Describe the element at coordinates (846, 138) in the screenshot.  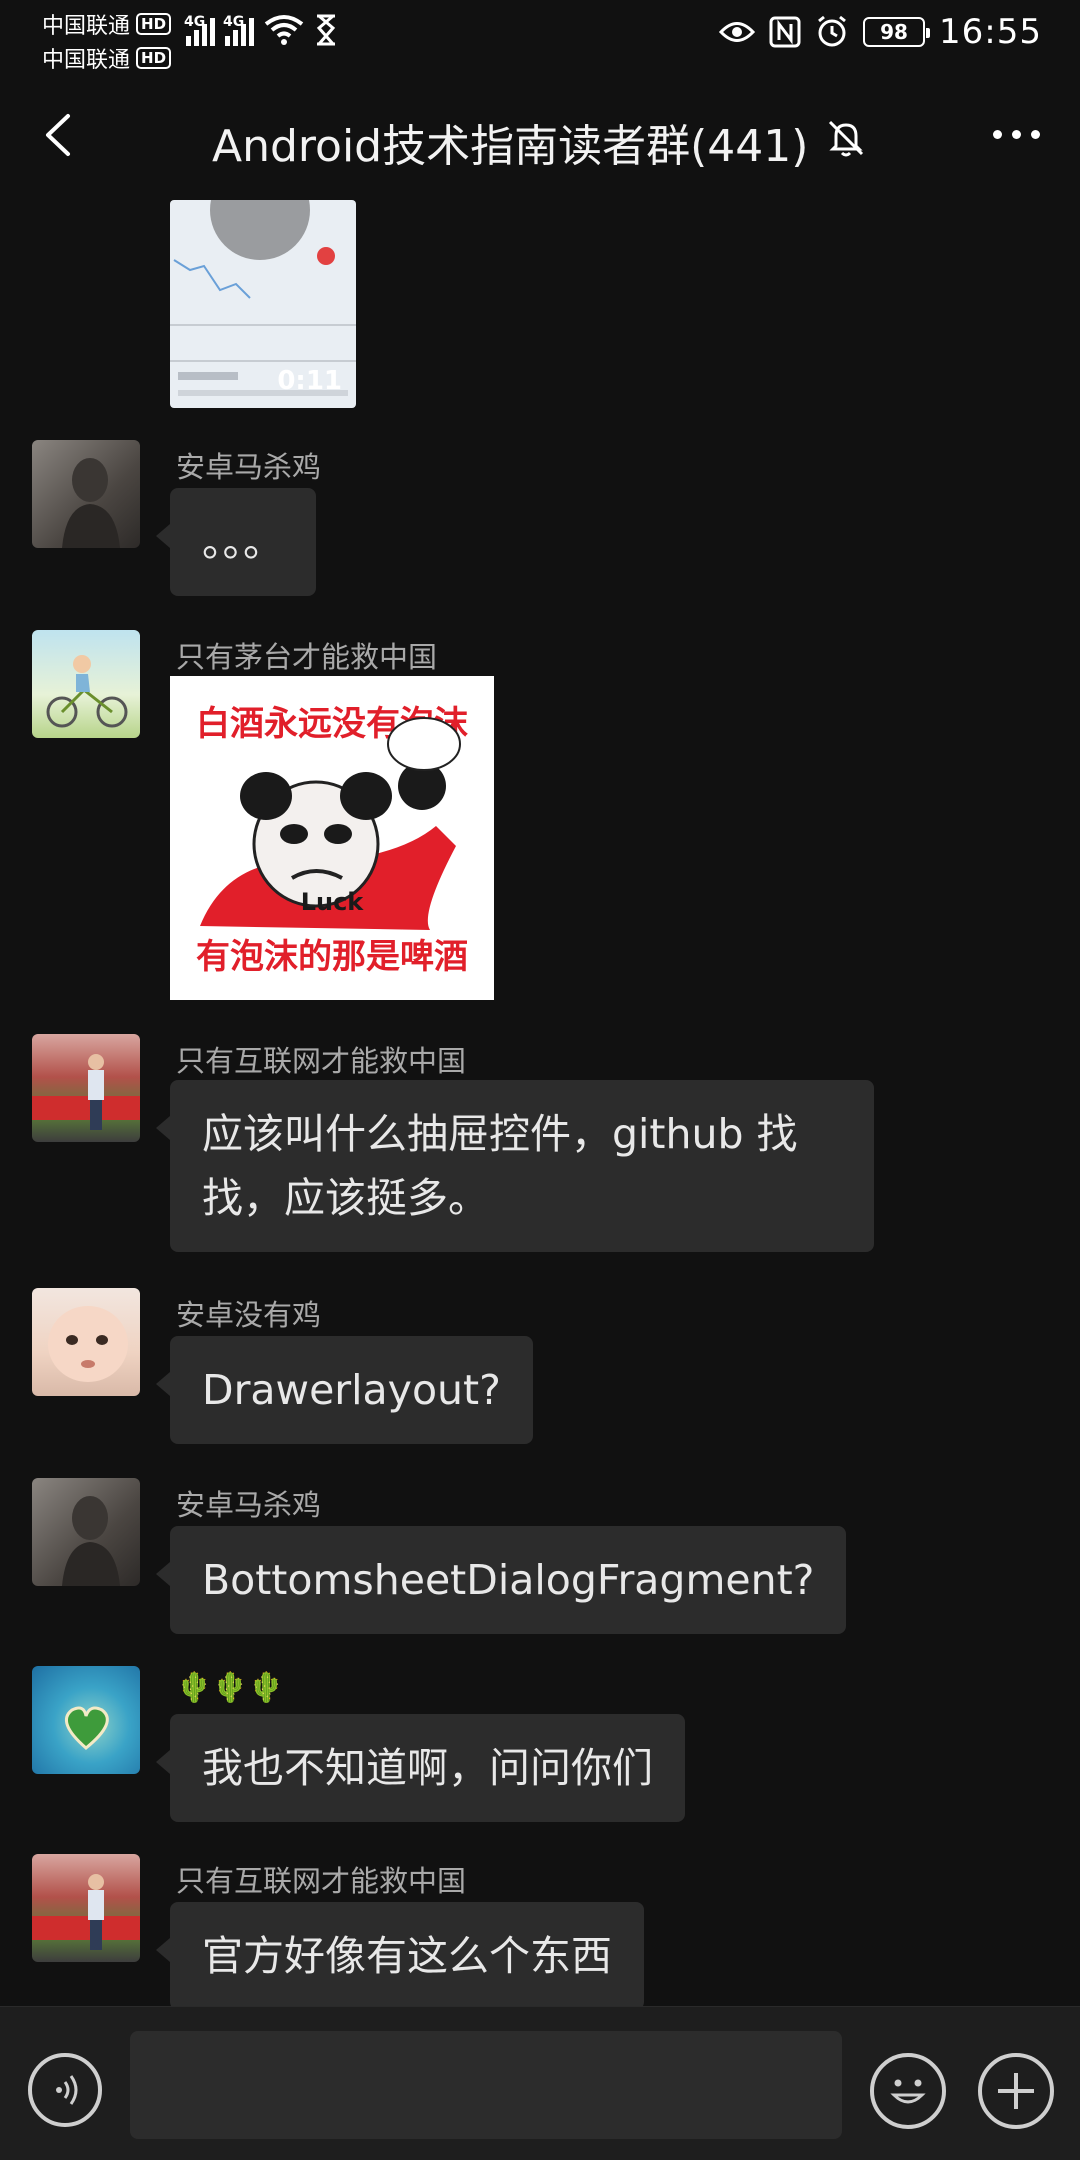
I see `bell-off-icon` at that location.